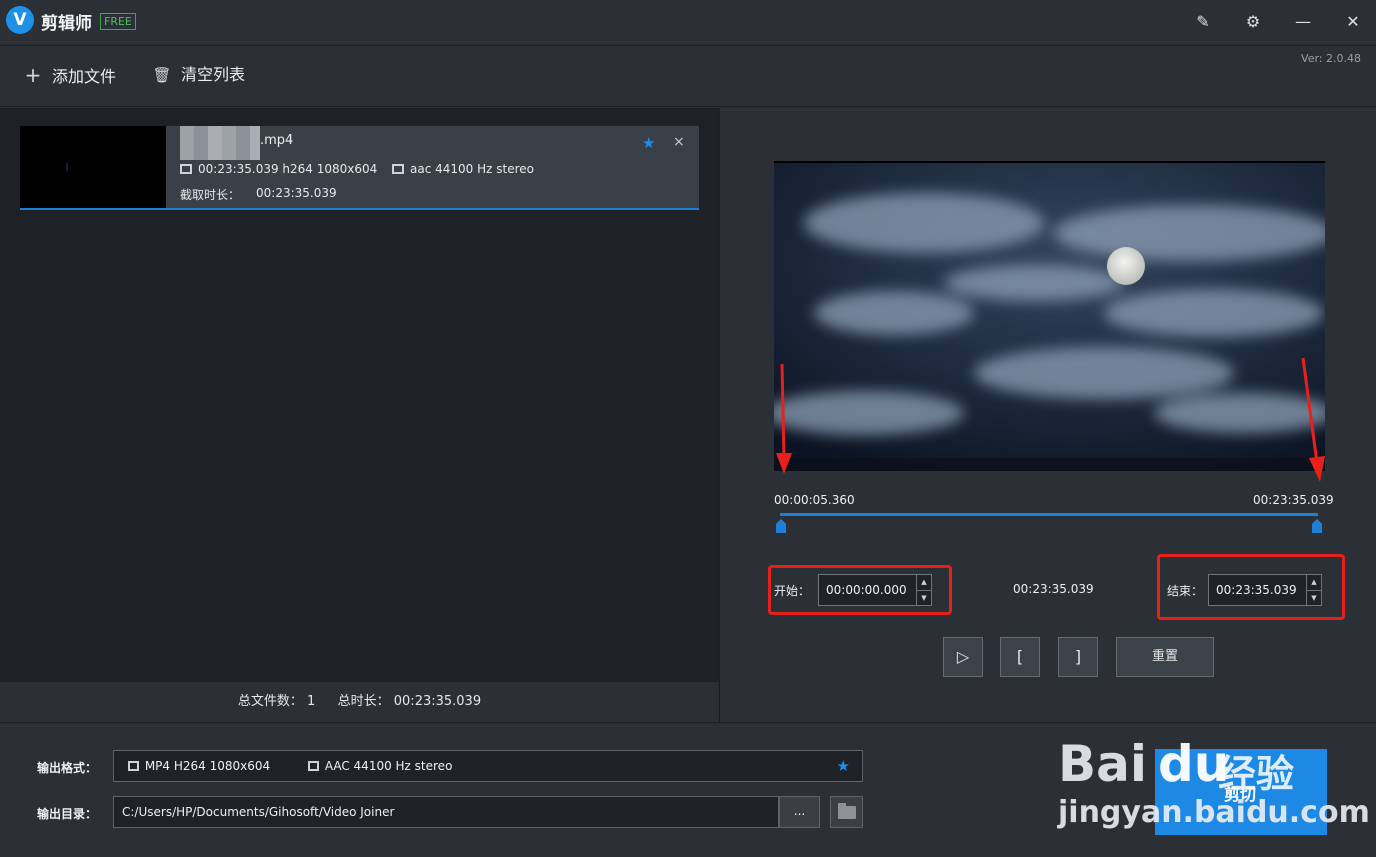 The image size is (1376, 857). What do you see at coordinates (311, 701) in the screenshot?
I see `total-files-count: 1` at bounding box center [311, 701].